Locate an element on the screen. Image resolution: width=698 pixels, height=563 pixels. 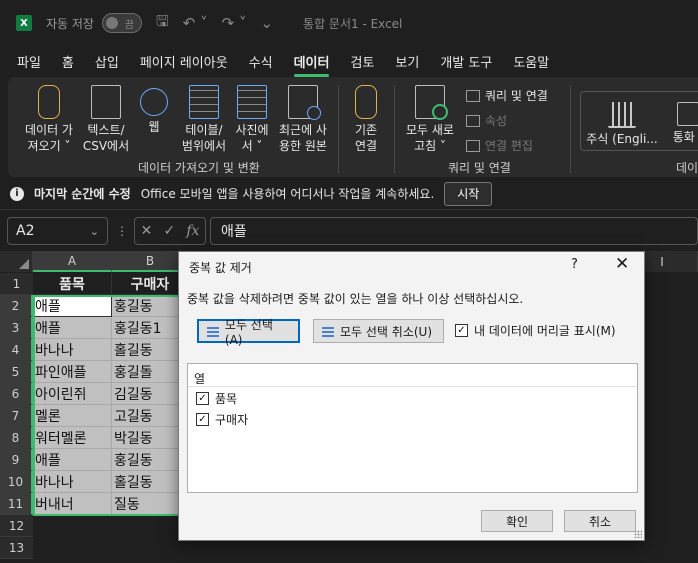
tab-file: 파일 is located at coordinates (29, 61).